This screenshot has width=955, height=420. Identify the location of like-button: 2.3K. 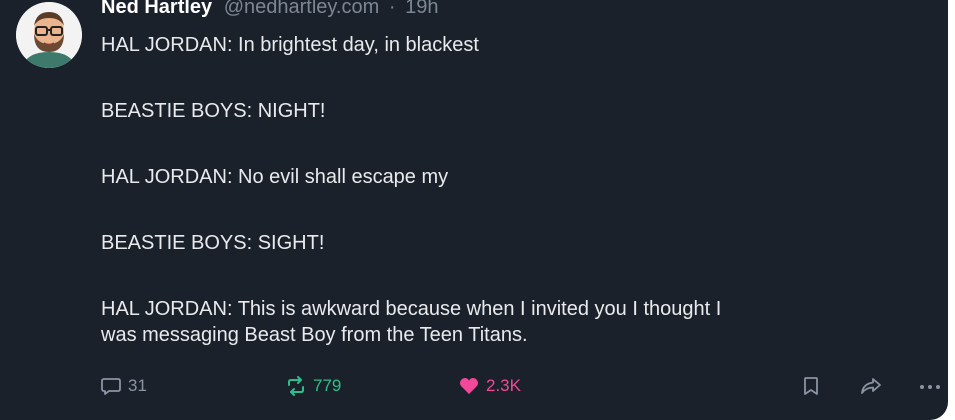
(489, 386).